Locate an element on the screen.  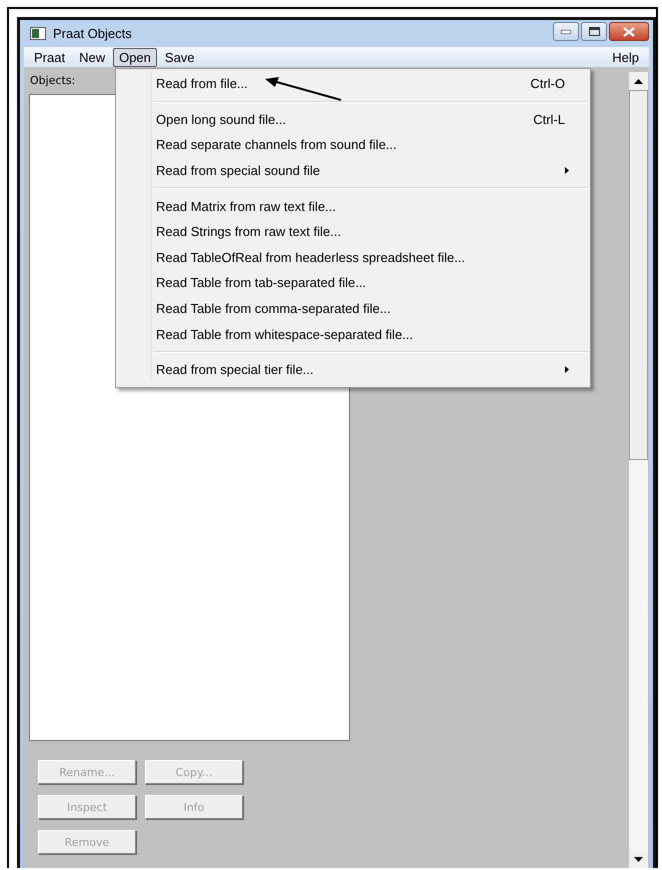
window-icon is located at coordinates (38, 33).